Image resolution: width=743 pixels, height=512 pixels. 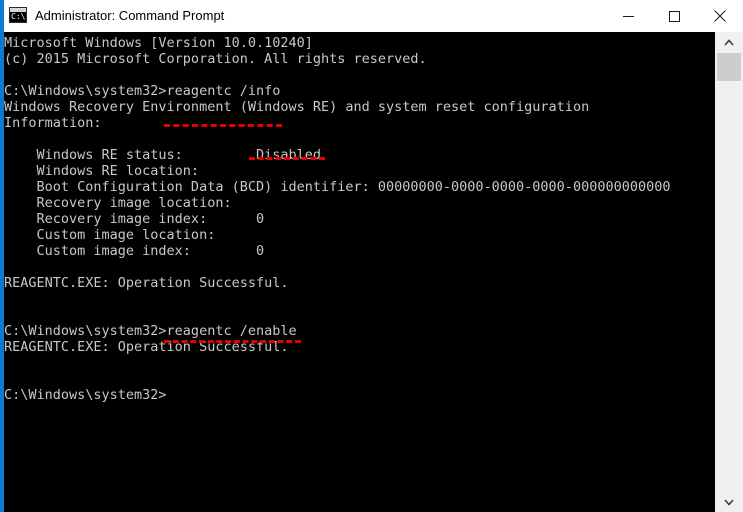 I want to click on console-line: Windows RE location:, so click(x=102, y=171).